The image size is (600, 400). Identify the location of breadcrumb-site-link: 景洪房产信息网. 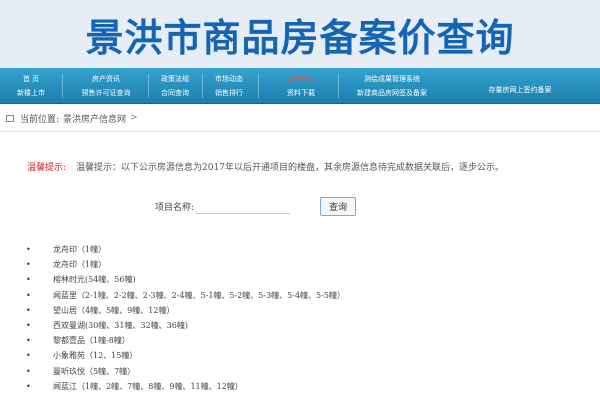
(94, 118).